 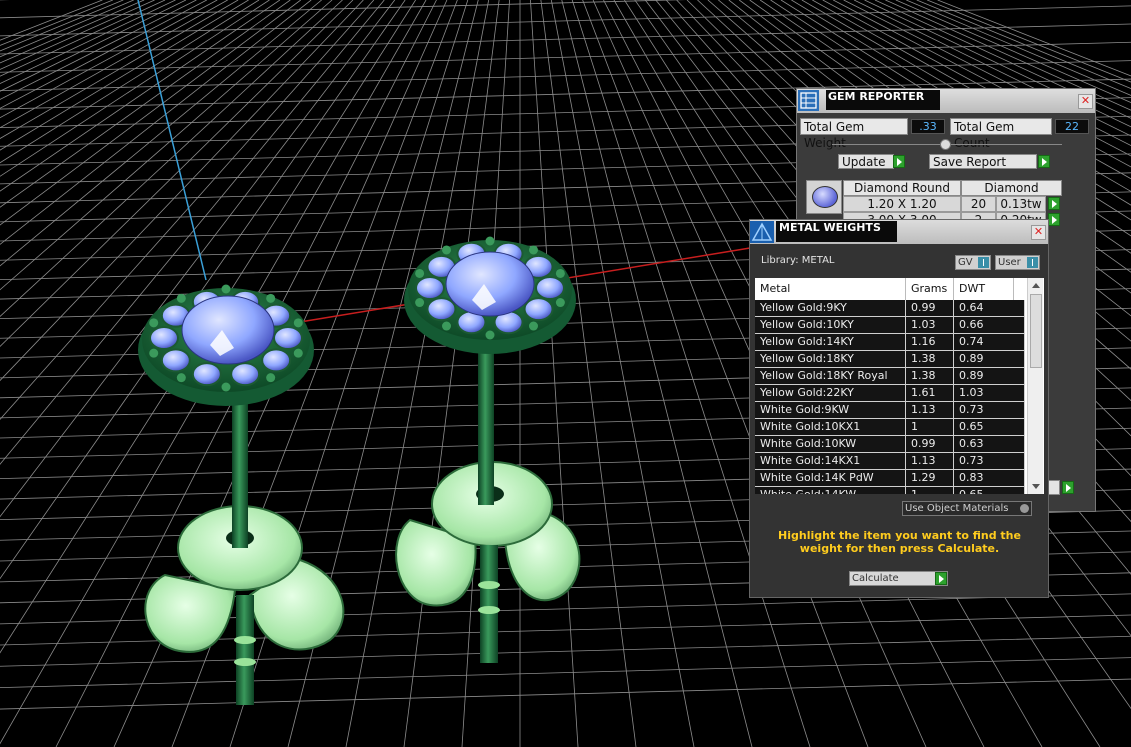 I want to click on use-object-materials-option: Use Object Materials, so click(x=967, y=508).